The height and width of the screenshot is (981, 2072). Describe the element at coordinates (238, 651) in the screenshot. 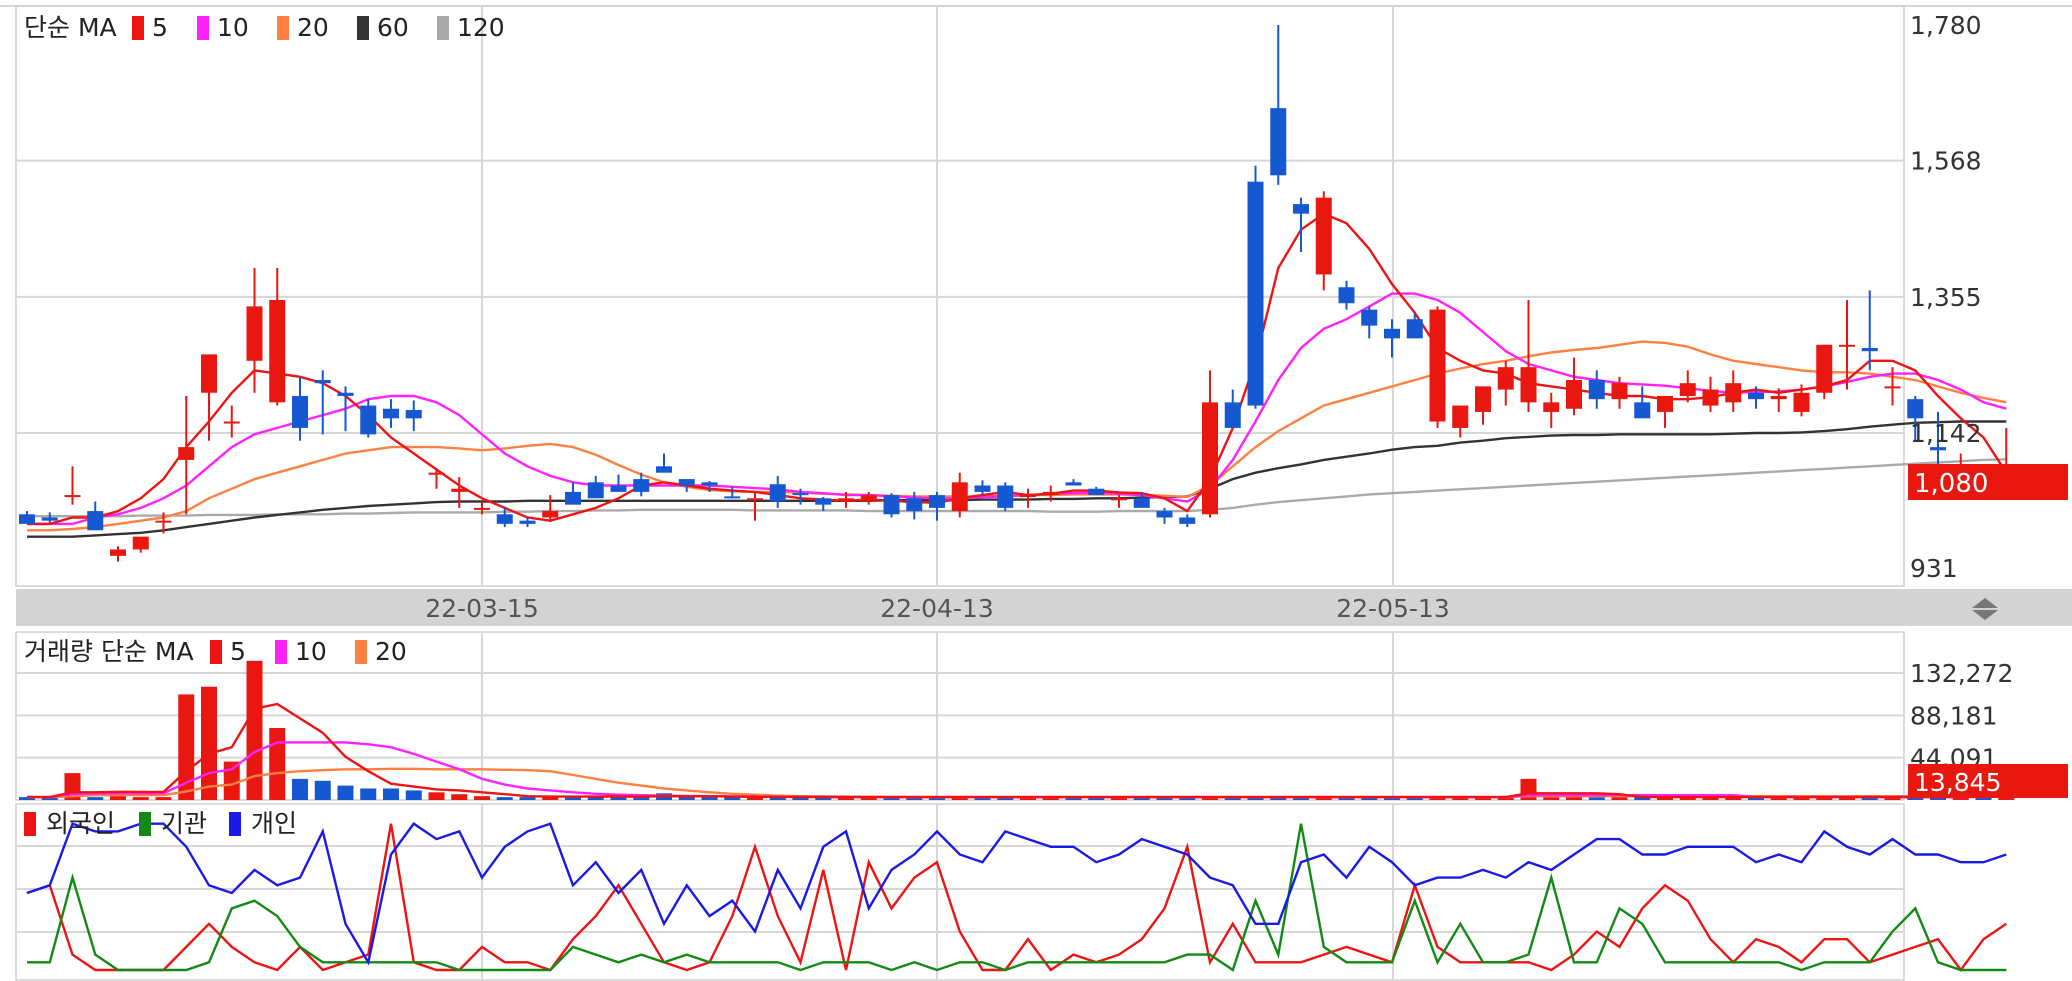

I see `volume-legend-label: 5` at that location.